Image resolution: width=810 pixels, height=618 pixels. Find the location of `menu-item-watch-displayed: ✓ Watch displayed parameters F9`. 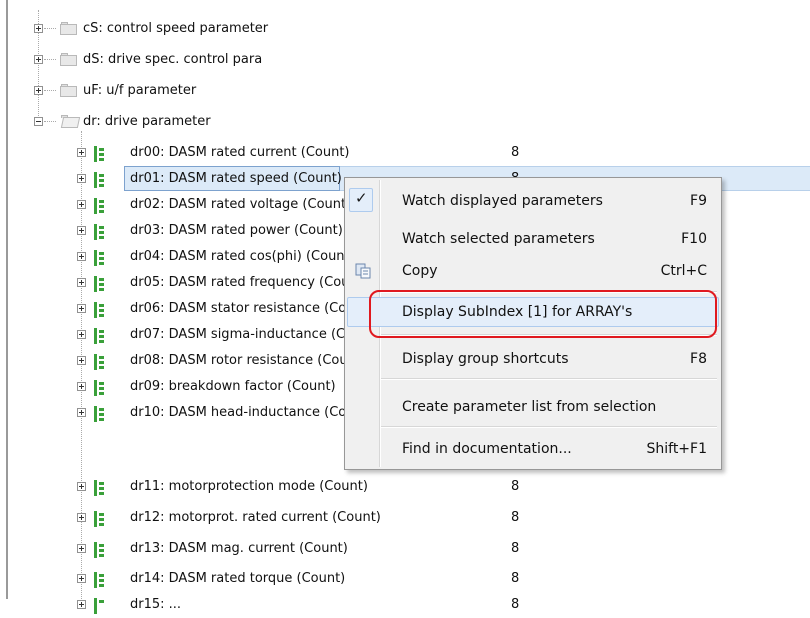

menu-item-watch-displayed: ✓ Watch displayed parameters F9 is located at coordinates (533, 201).